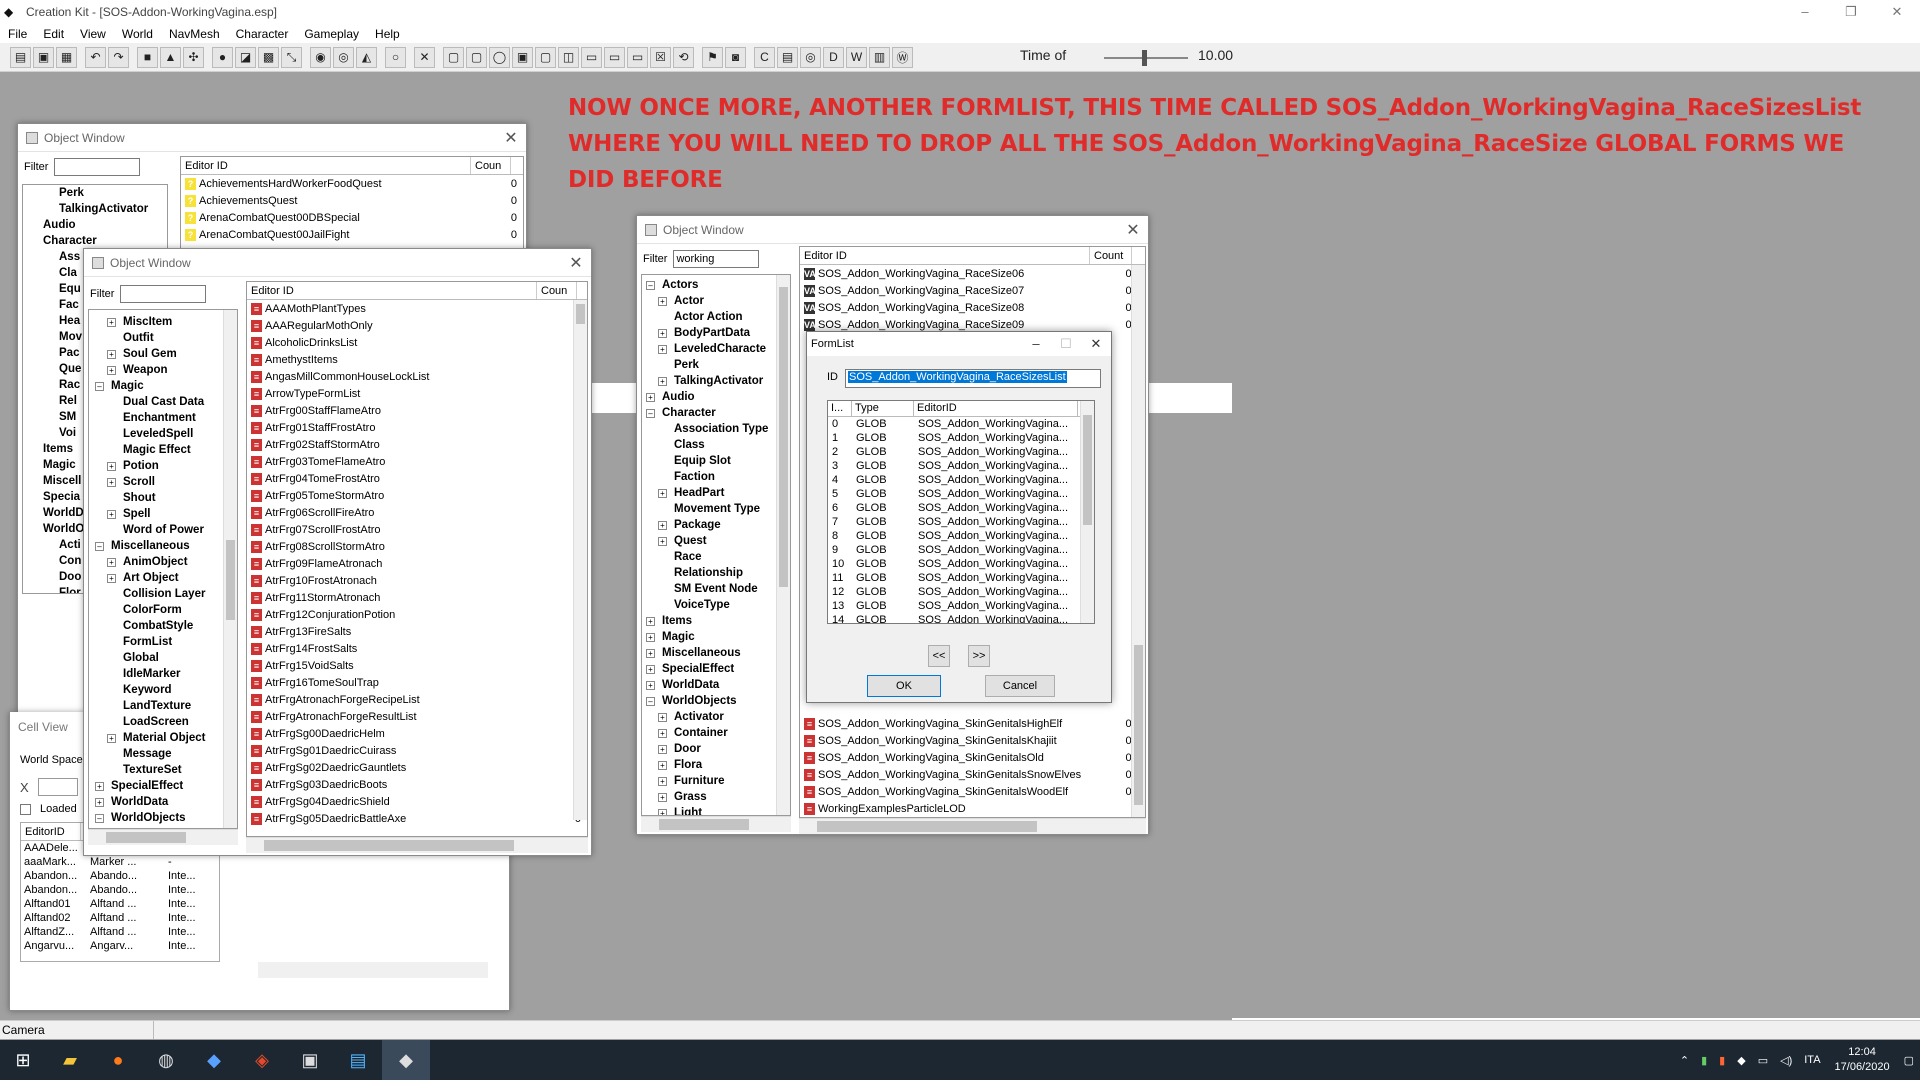 The width and height of the screenshot is (1920, 1080). I want to click on open-icon: ▤, so click(20, 57).